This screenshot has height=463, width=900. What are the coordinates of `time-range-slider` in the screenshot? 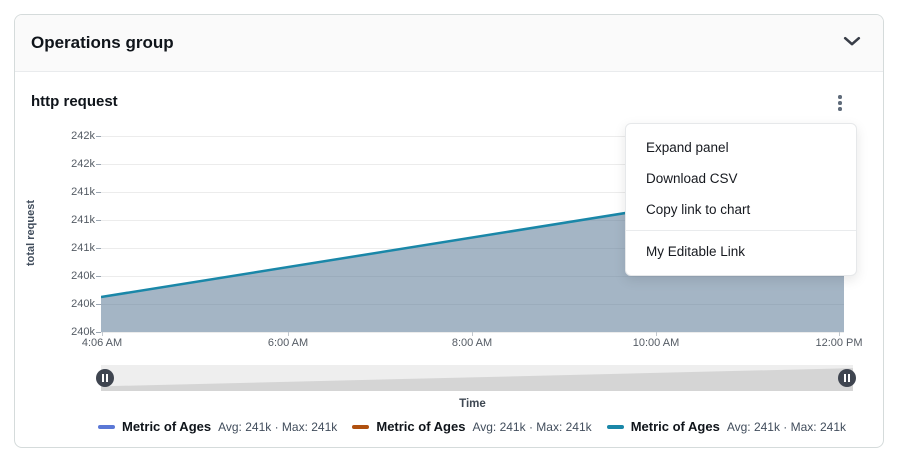 It's located at (477, 378).